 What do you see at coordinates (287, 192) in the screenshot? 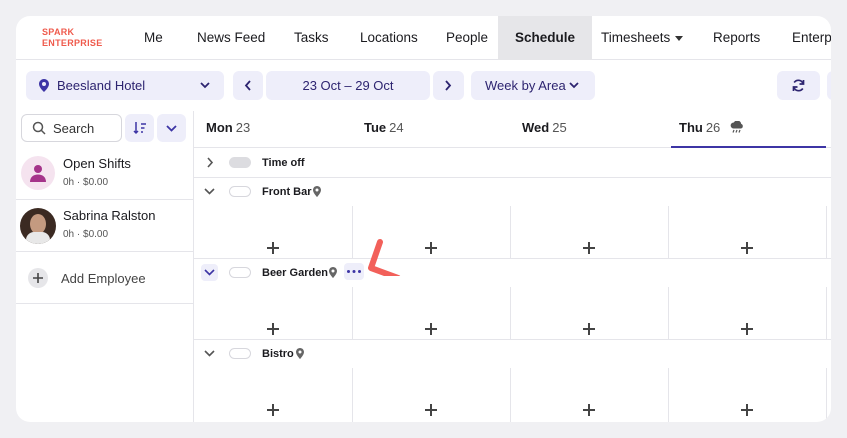
I see `area-title-front-bar: Front Bar` at bounding box center [287, 192].